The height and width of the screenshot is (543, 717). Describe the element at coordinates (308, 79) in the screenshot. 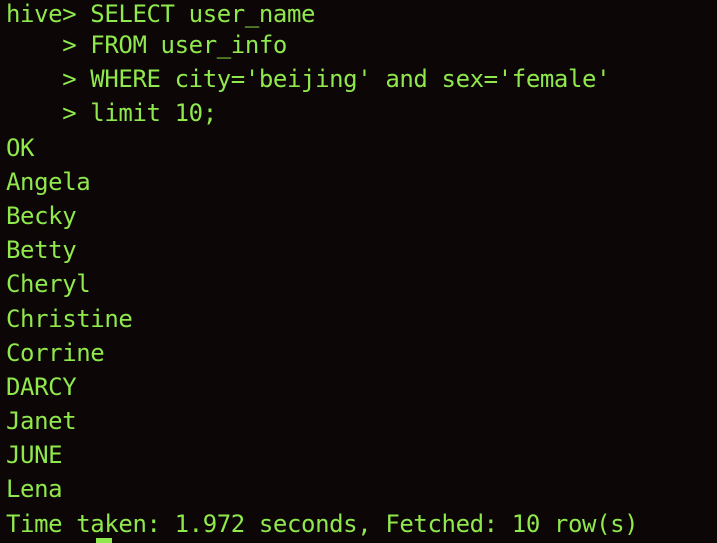

I see `prompt-line-where: > WHERE city='beijing' and sex='female'` at that location.